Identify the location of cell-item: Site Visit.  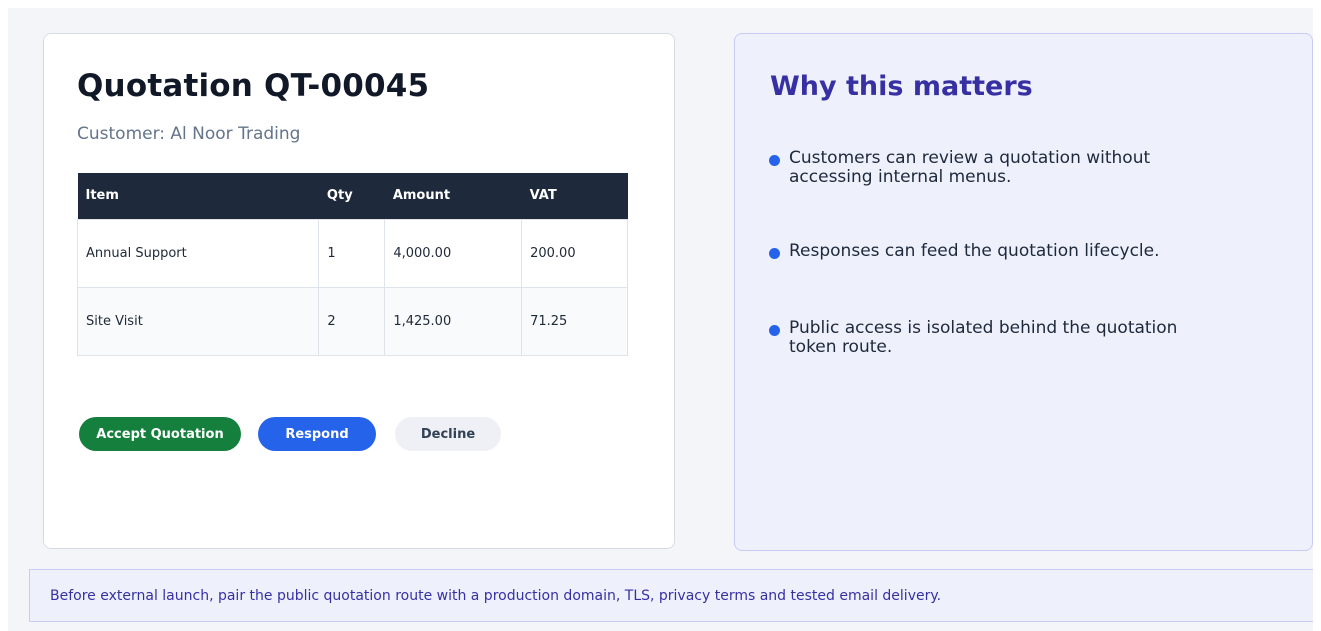
(198, 321).